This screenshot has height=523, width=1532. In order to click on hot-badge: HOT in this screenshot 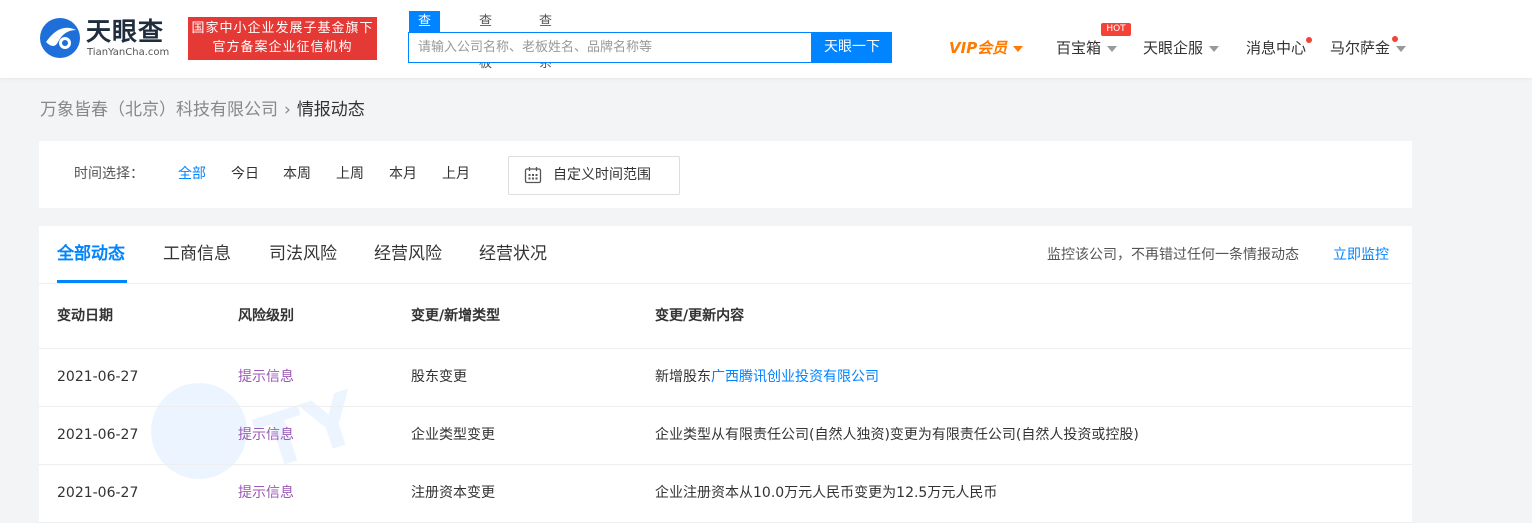, I will do `click(1116, 29)`.